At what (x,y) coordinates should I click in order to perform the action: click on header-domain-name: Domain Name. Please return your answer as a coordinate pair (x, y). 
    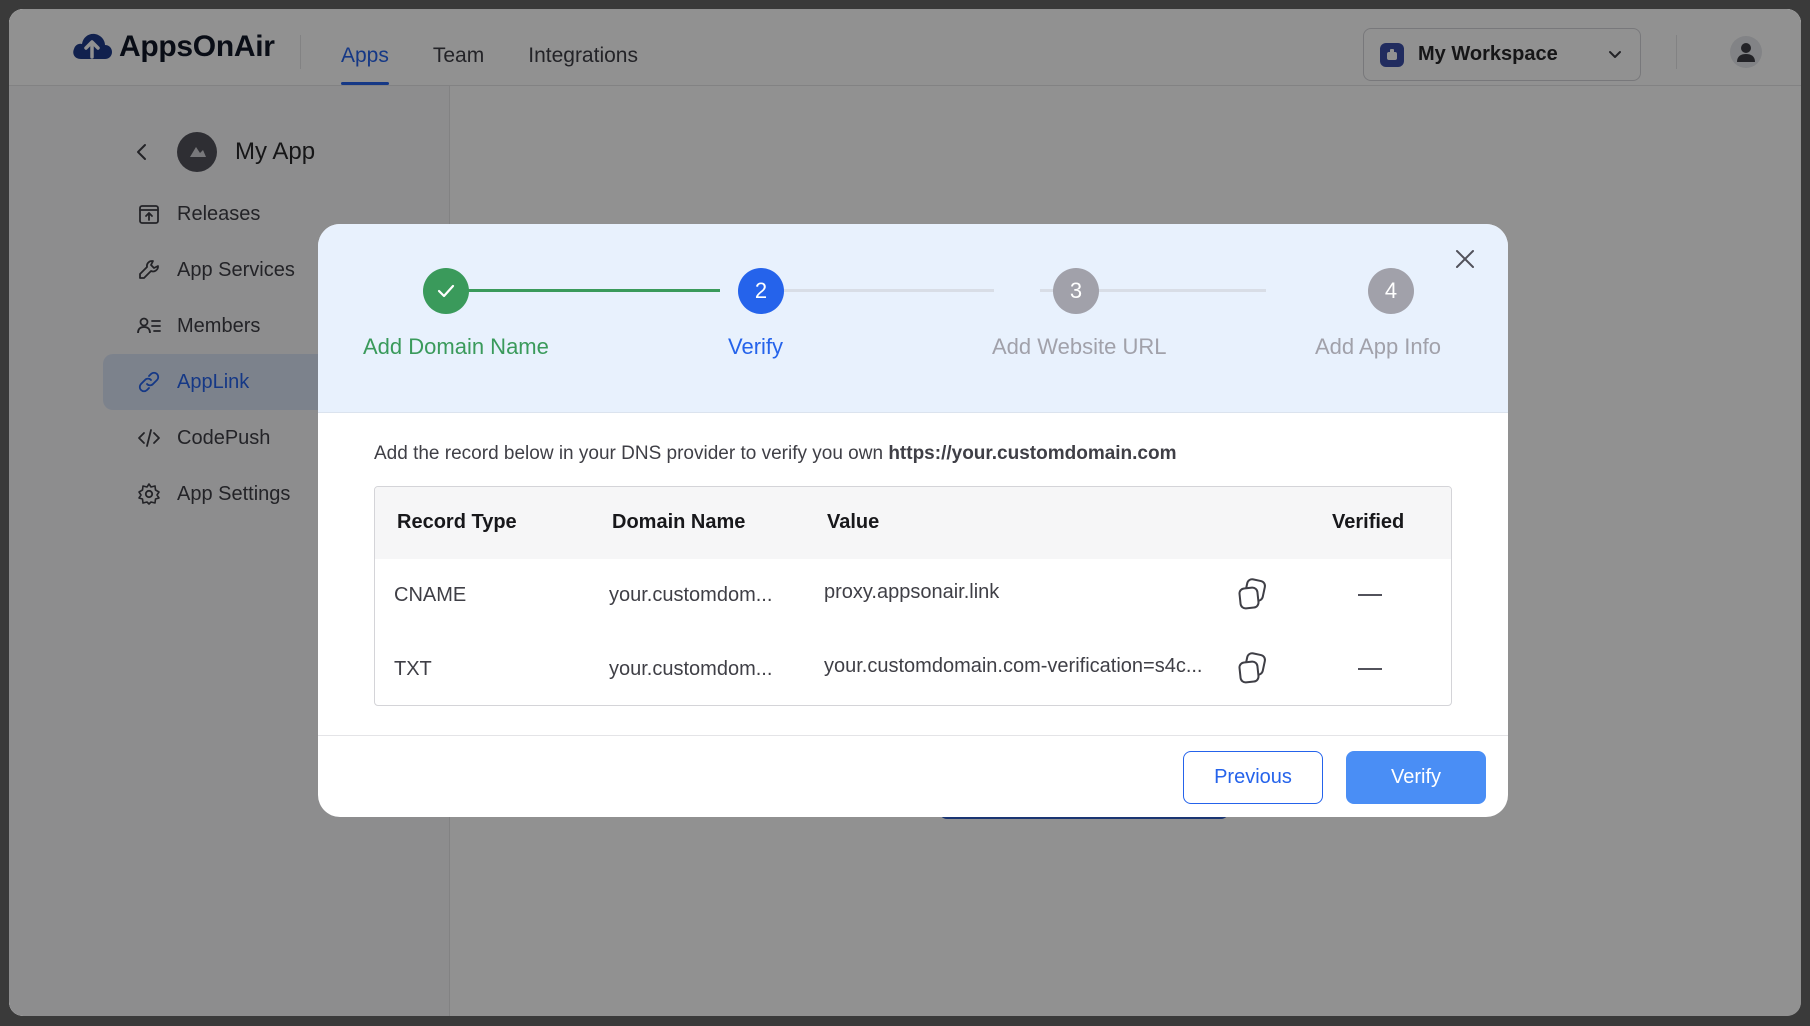
    Looking at the image, I should click on (679, 522).